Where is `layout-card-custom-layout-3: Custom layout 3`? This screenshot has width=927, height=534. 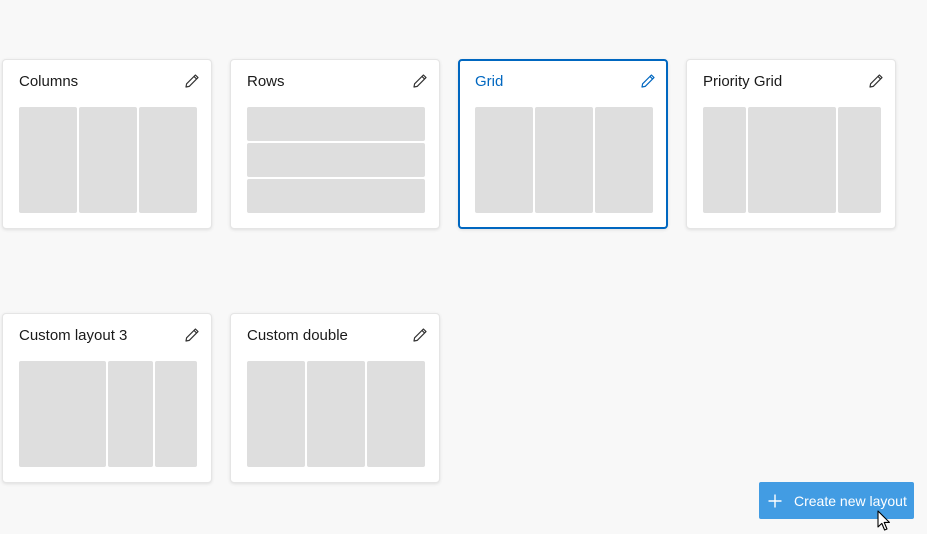 layout-card-custom-layout-3: Custom layout 3 is located at coordinates (107, 398).